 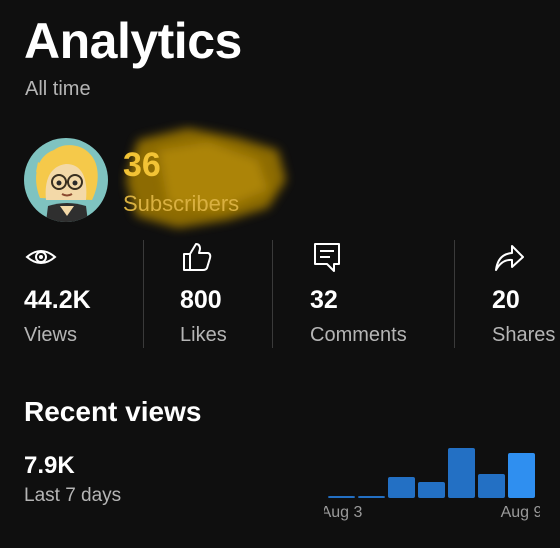 What do you see at coordinates (203, 335) in the screenshot?
I see `likes-label: Likes` at bounding box center [203, 335].